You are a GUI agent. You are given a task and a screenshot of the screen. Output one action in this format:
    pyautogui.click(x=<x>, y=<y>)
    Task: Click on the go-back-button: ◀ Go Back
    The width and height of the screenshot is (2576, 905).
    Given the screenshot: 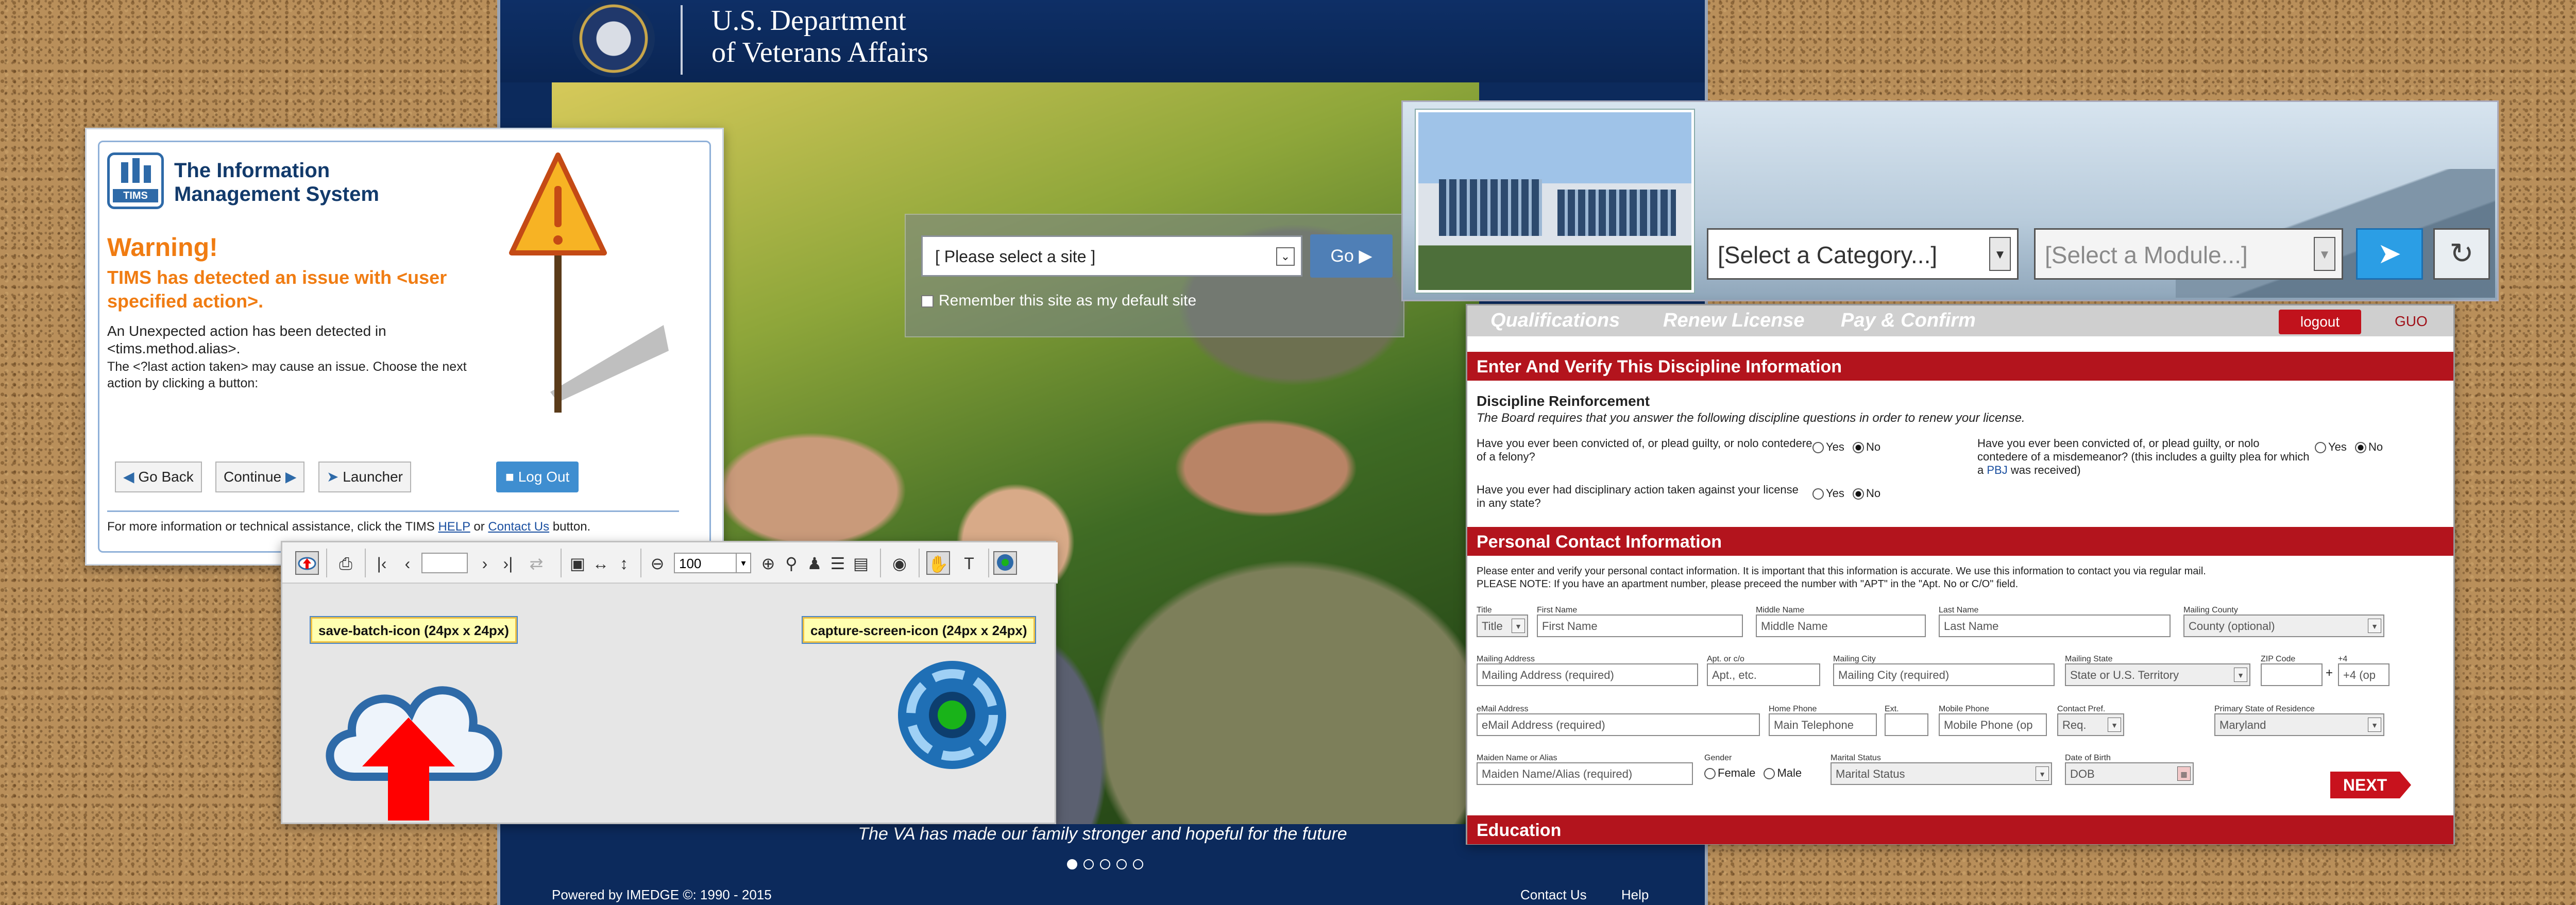 What is the action you would take?
    pyautogui.click(x=158, y=477)
    